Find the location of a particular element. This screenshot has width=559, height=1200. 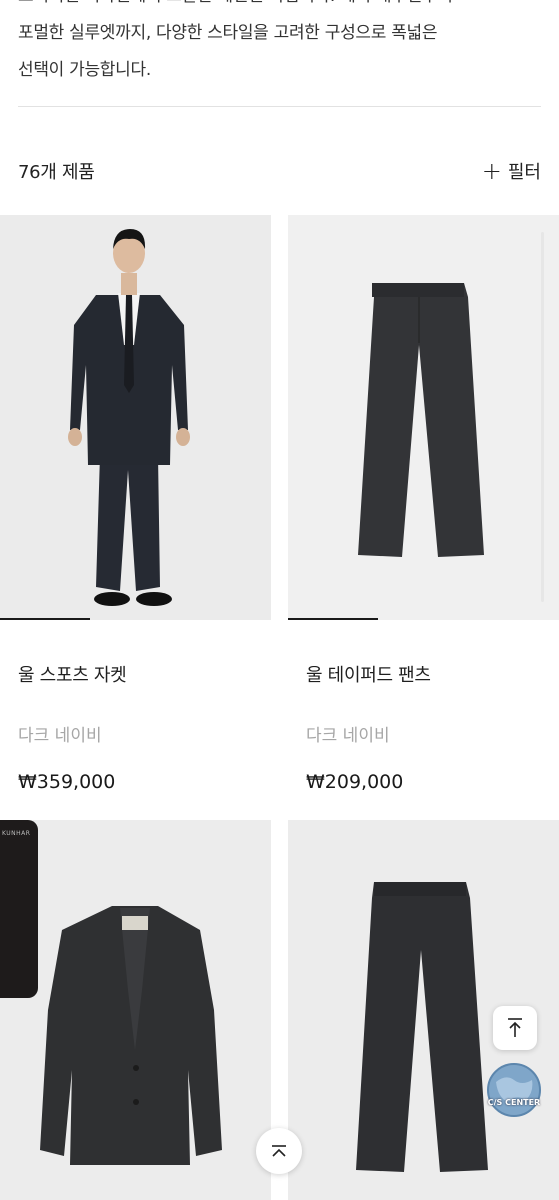

scroll-up-button is located at coordinates (279, 1151).